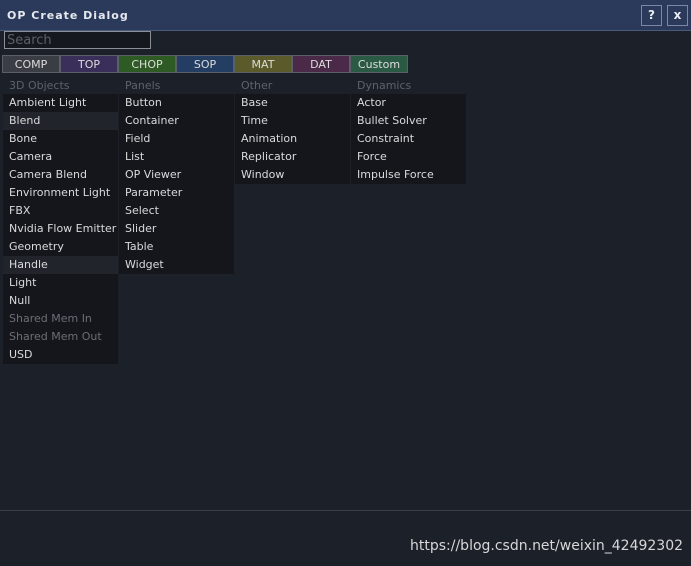 The width and height of the screenshot is (691, 566). I want to click on op-item: OP Viewer, so click(176, 175).